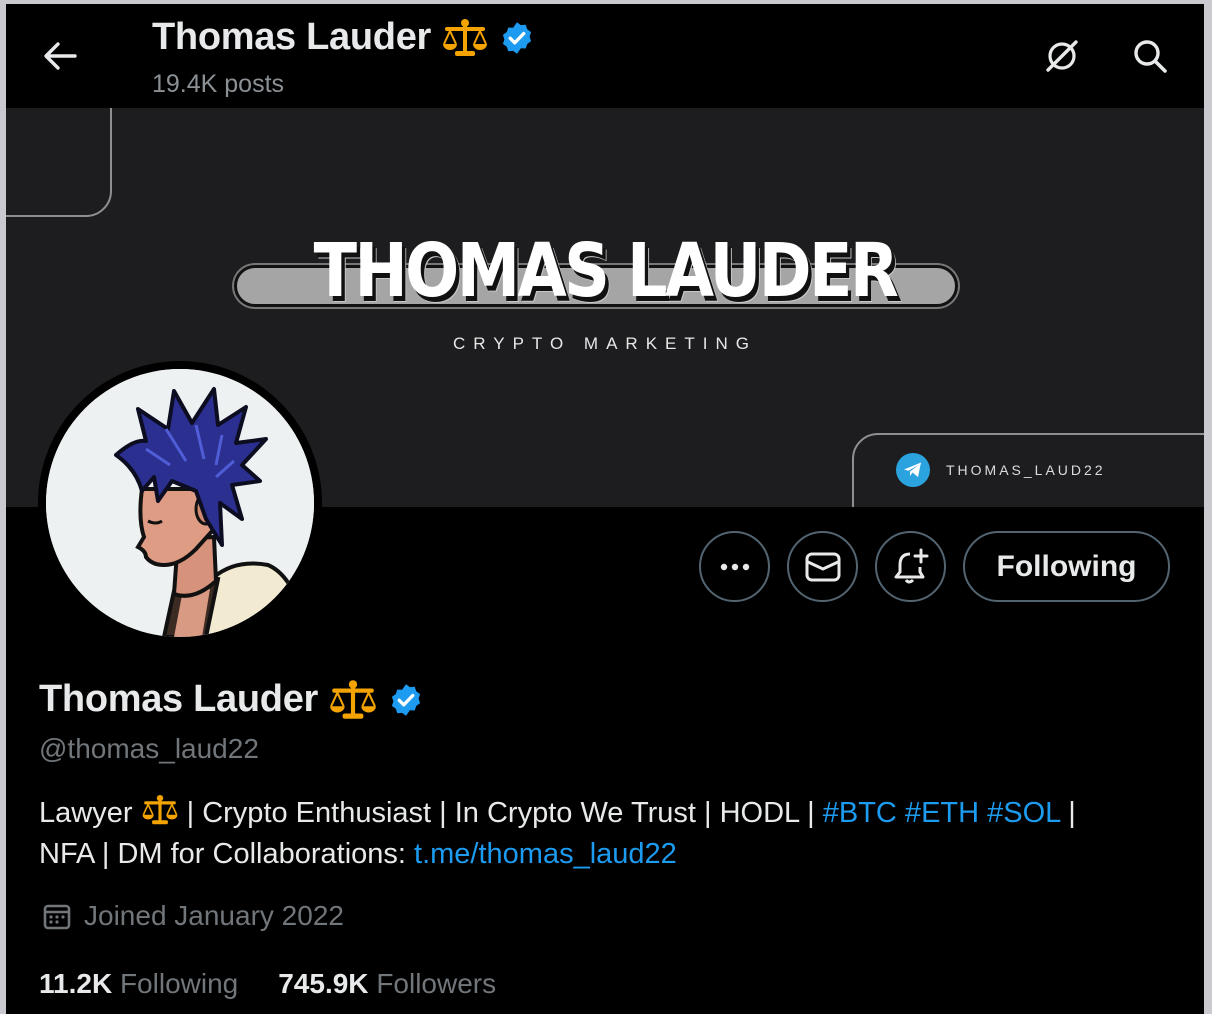 The image size is (1212, 1014). What do you see at coordinates (605, 56) in the screenshot?
I see `top-header: Thomas Lauder 19.4K posts` at bounding box center [605, 56].